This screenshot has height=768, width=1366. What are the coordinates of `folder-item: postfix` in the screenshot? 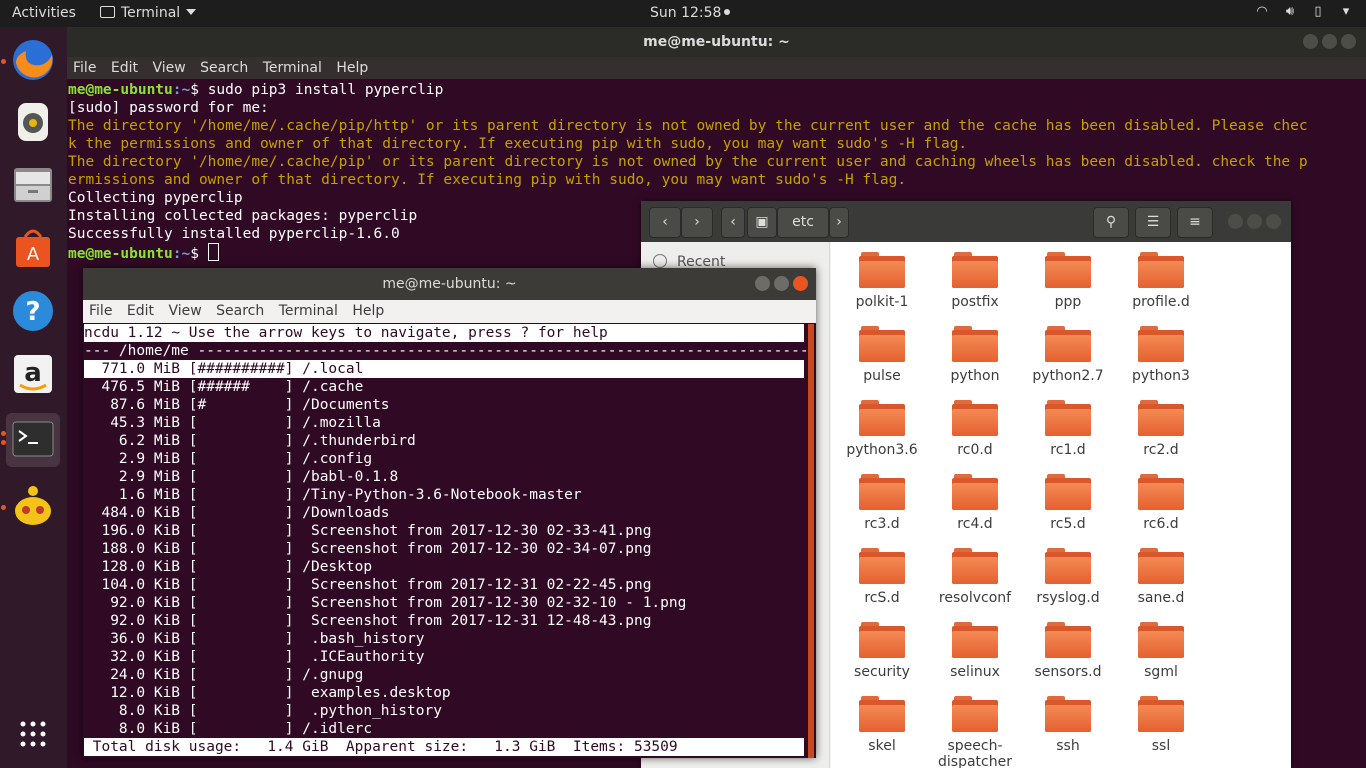 It's located at (975, 280).